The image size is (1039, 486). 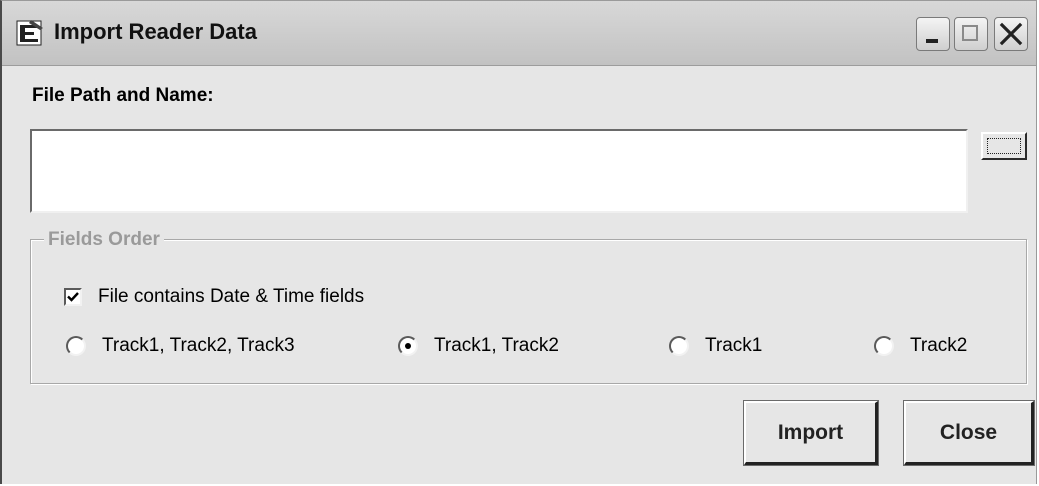 I want to click on app-icon, so click(x=30, y=33).